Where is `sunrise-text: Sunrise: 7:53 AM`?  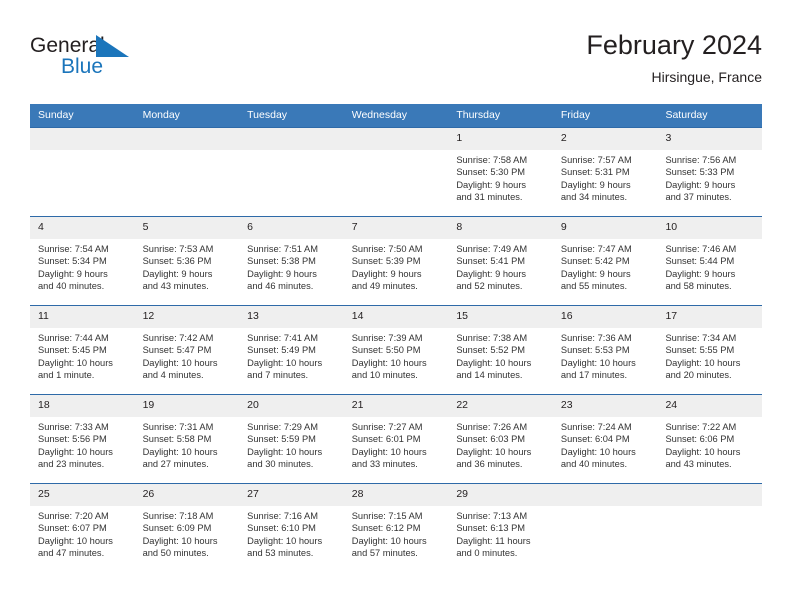
sunrise-text: Sunrise: 7:53 AM is located at coordinates (178, 249).